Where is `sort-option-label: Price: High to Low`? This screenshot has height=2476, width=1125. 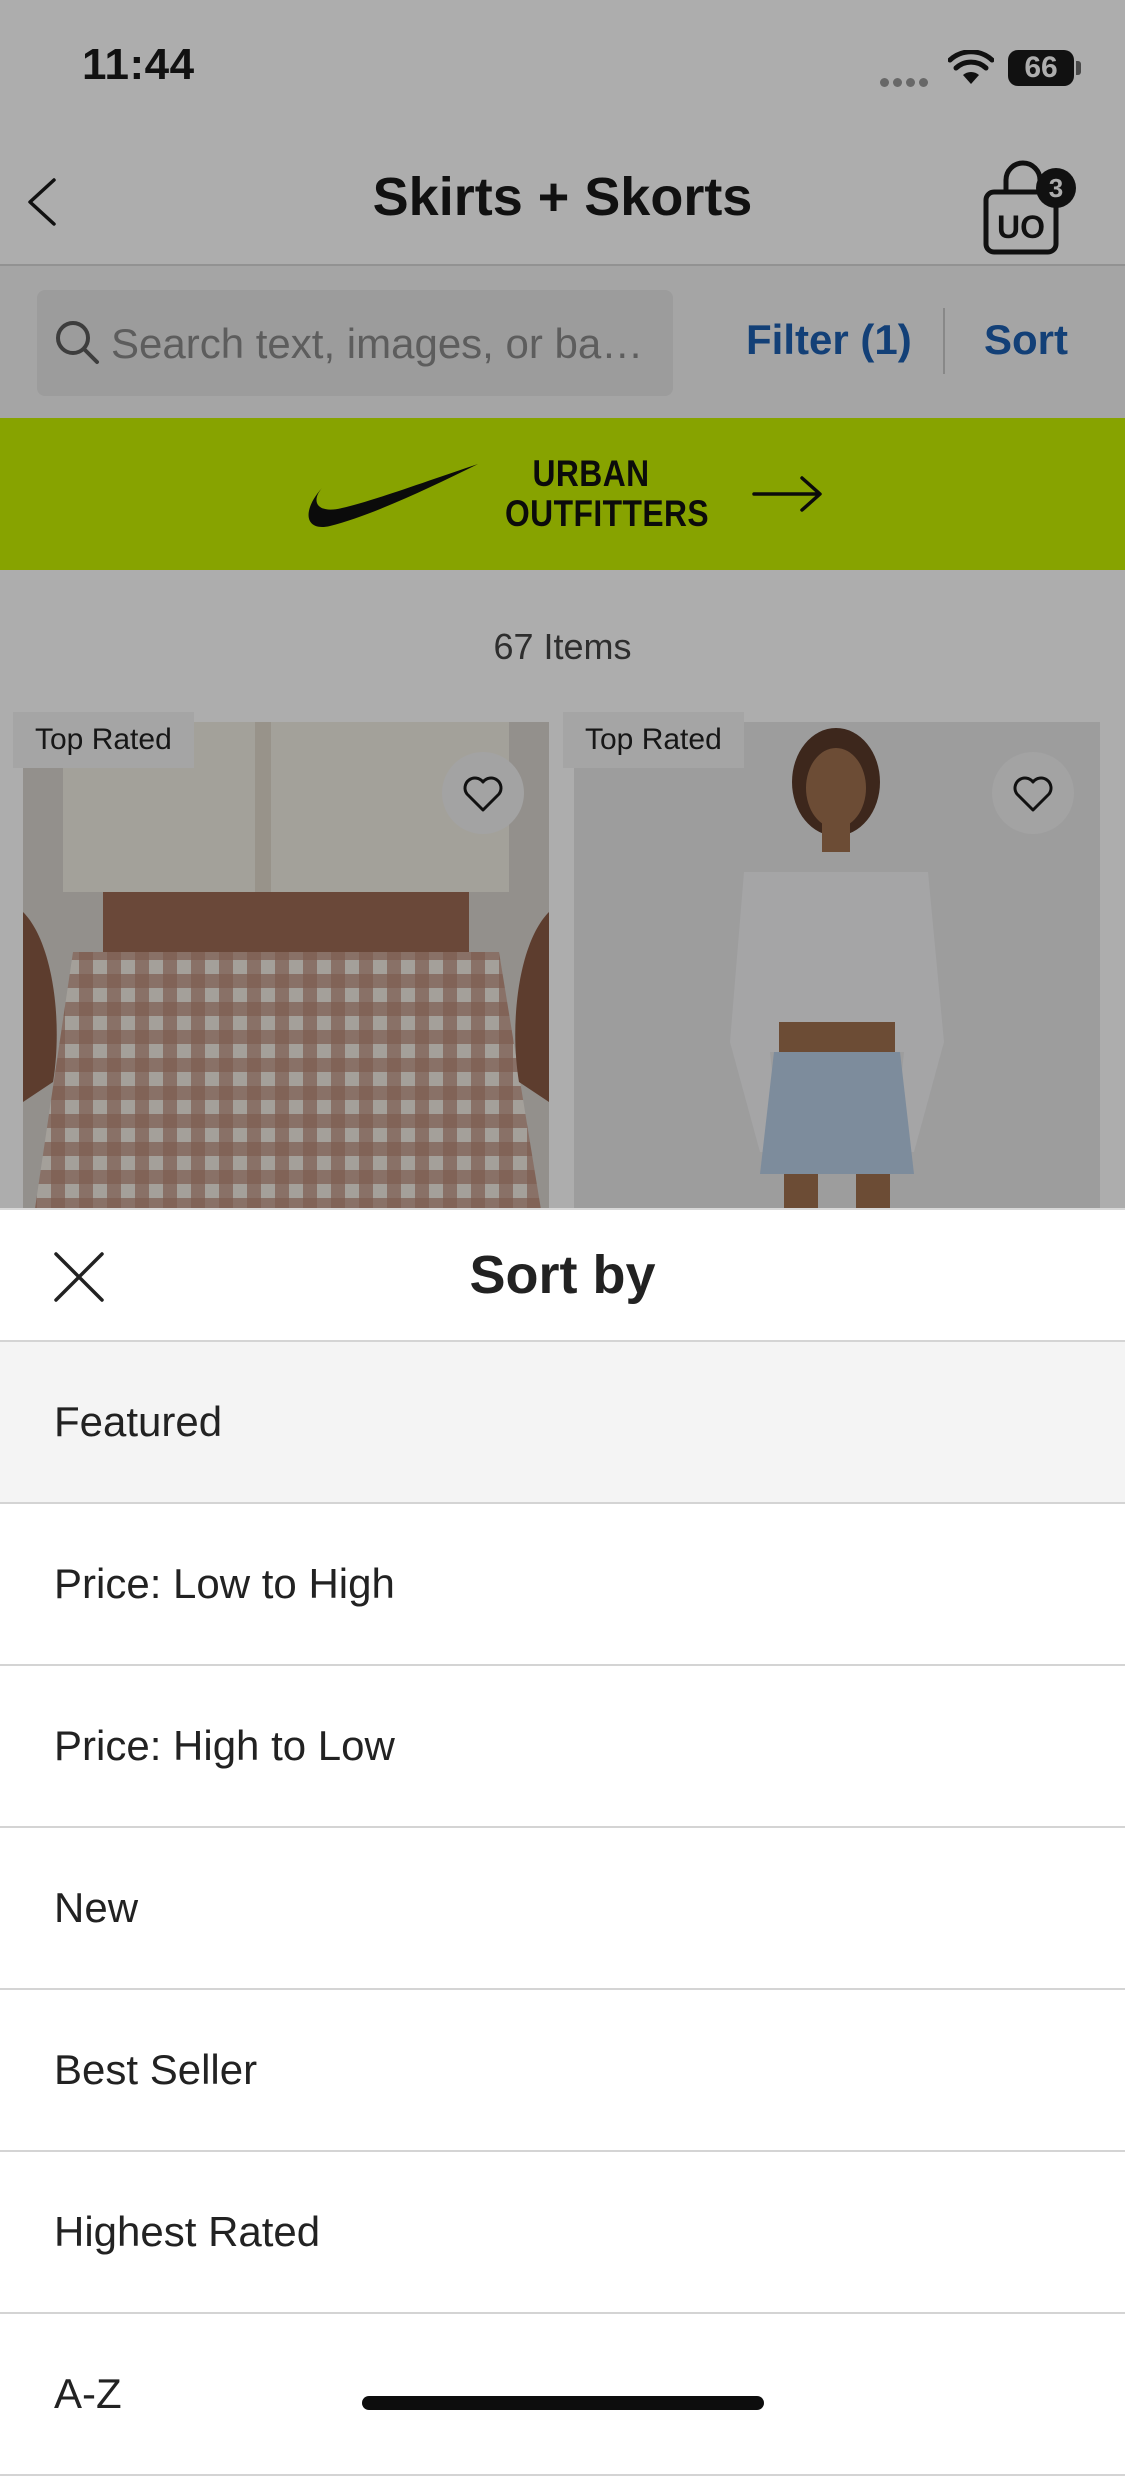 sort-option-label: Price: High to Low is located at coordinates (224, 1745).